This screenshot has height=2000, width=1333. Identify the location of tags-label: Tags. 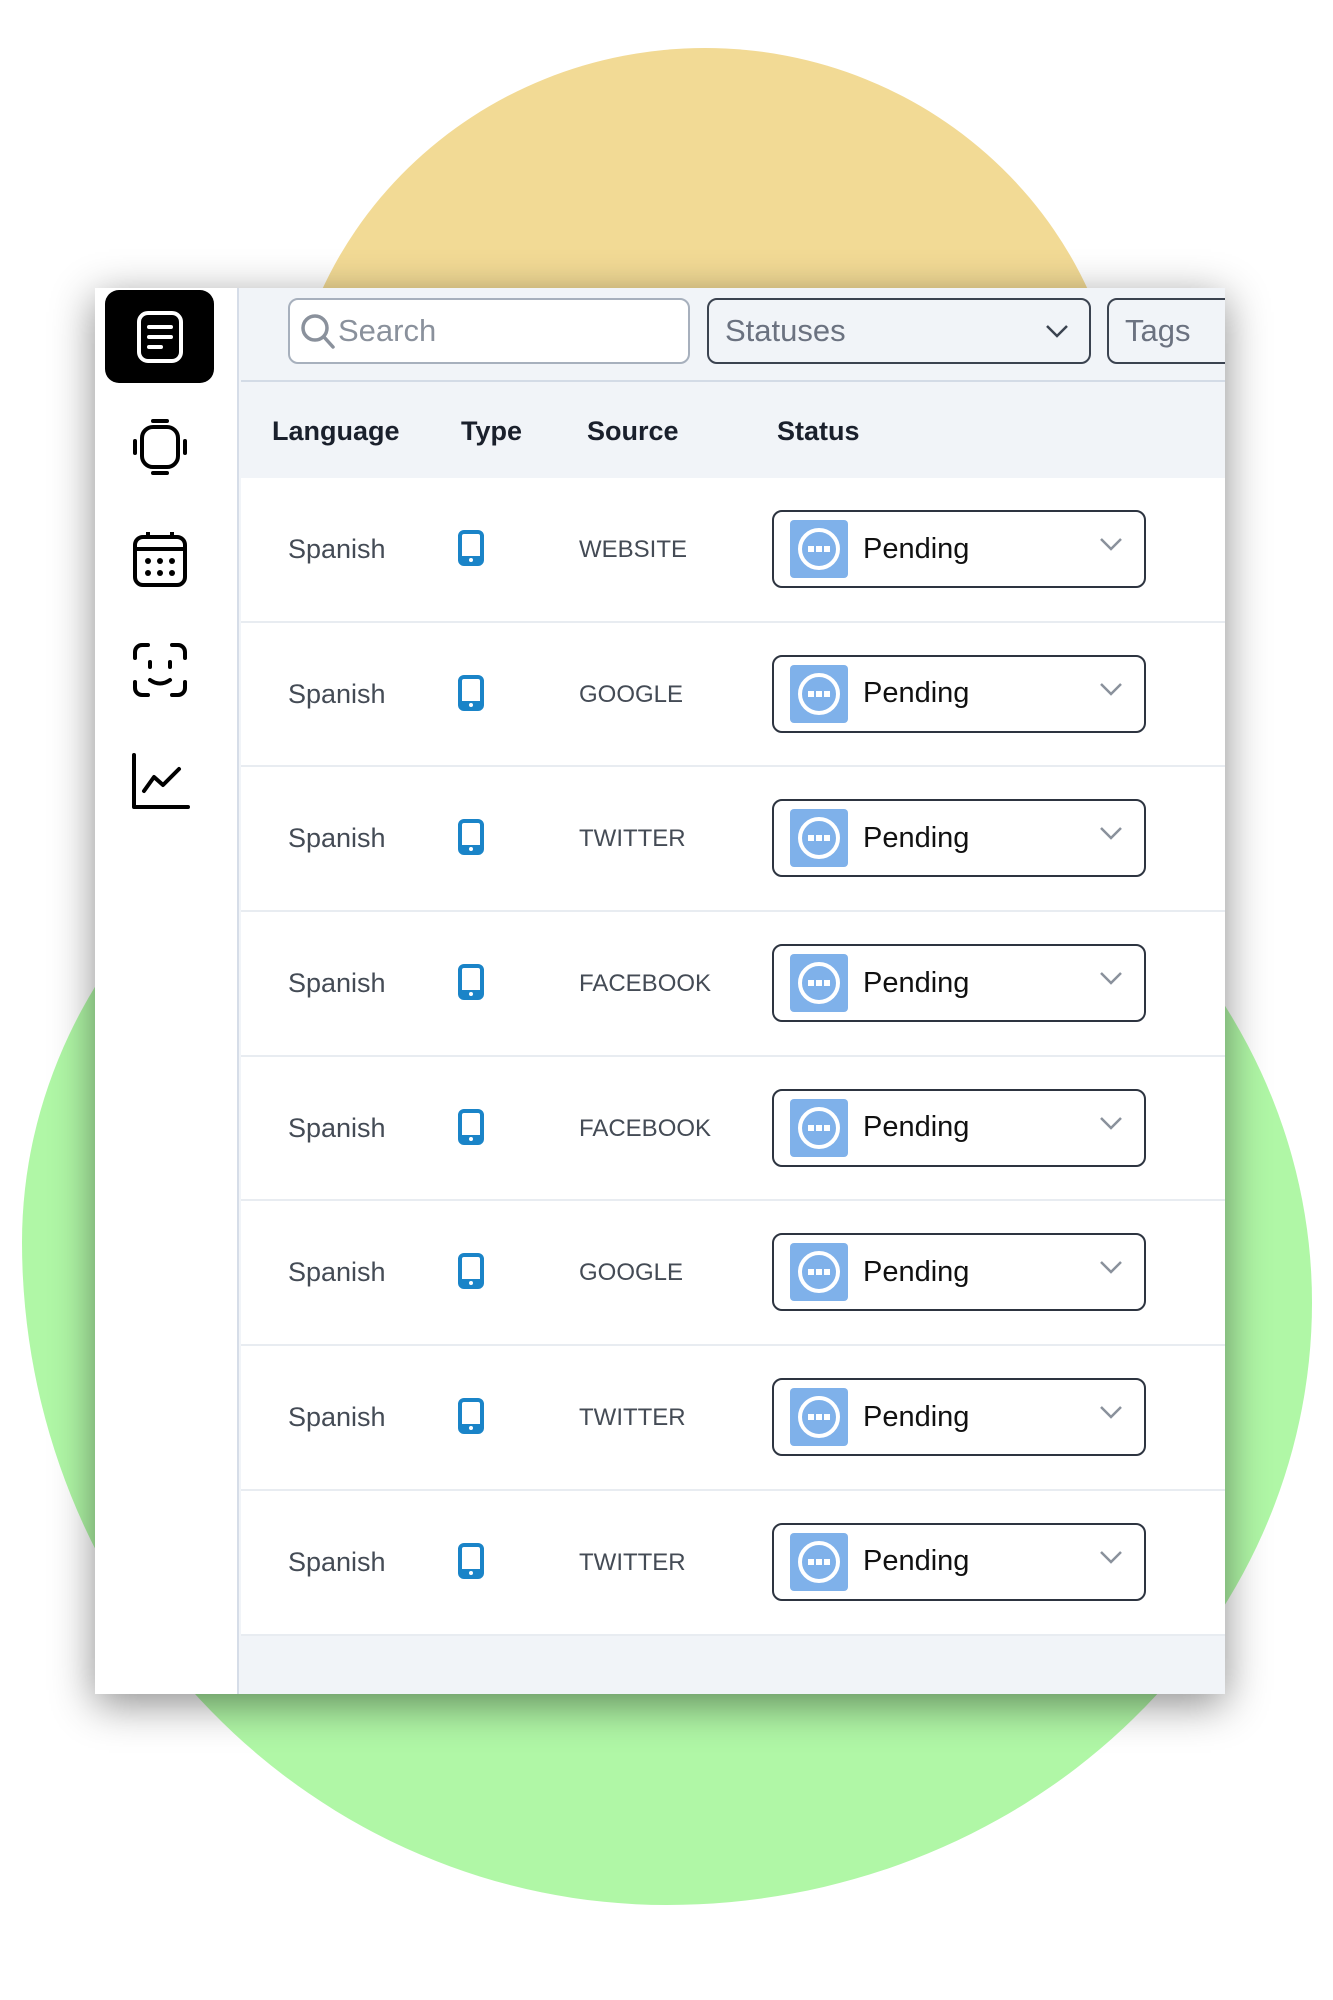
(1158, 330).